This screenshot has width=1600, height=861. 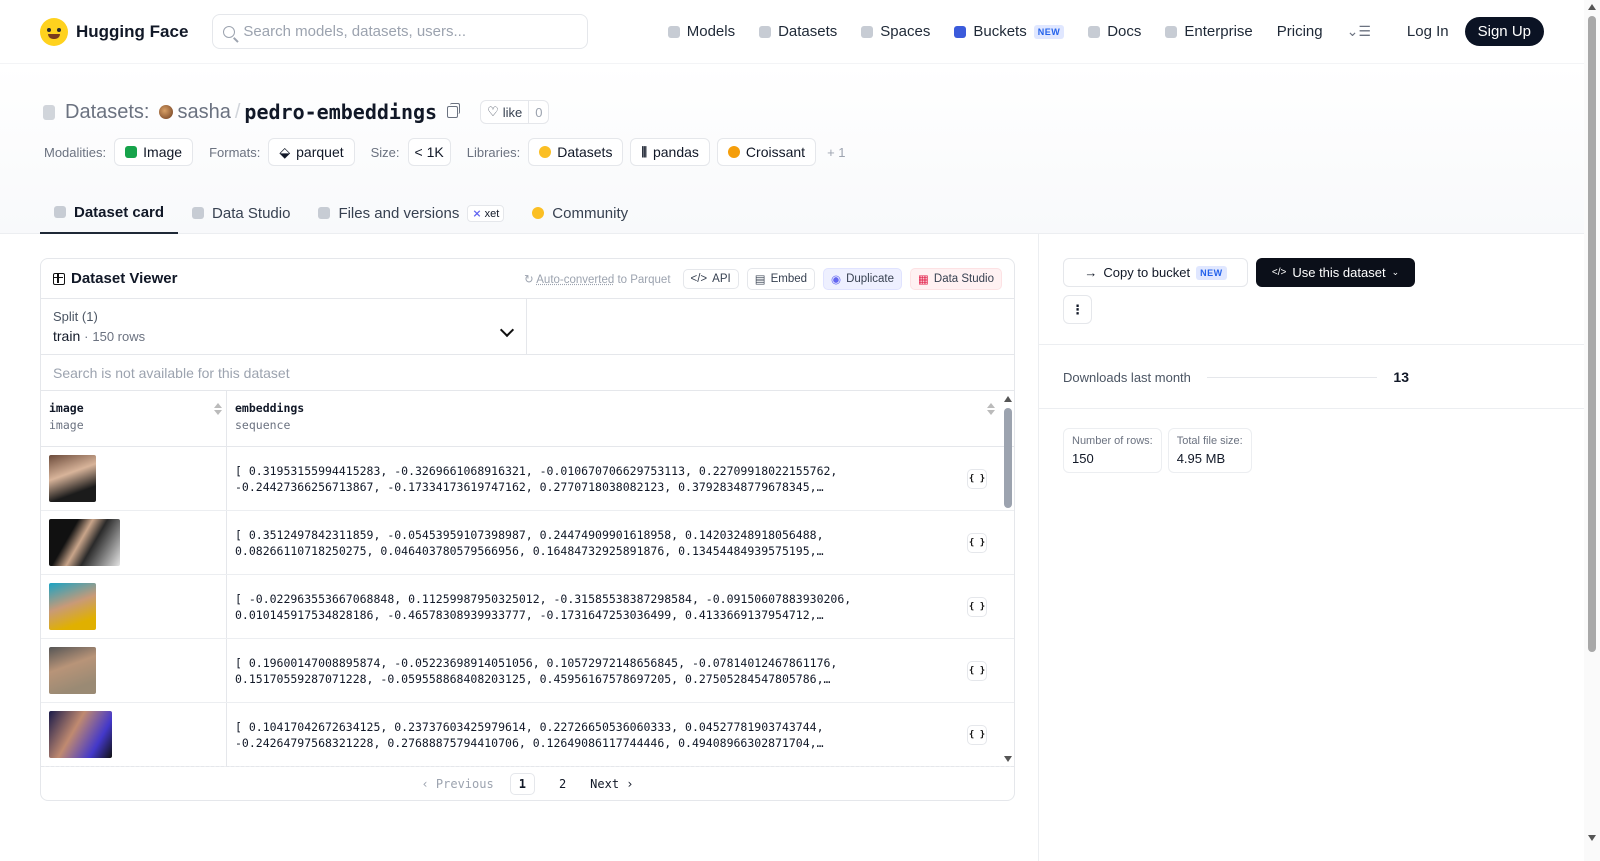 I want to click on nav-pricing: Pricing, so click(x=1300, y=31).